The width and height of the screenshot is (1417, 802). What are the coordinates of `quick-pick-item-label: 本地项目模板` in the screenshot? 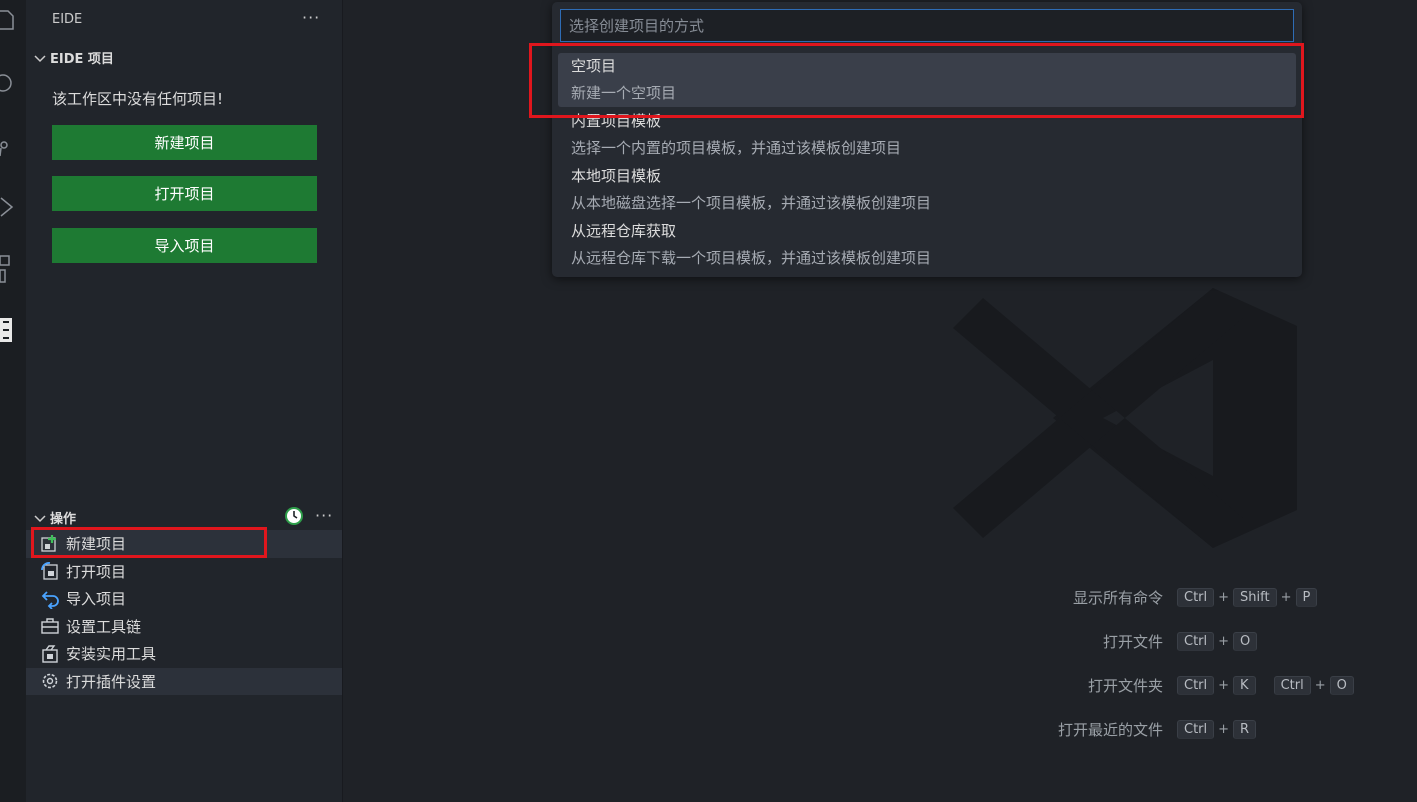 It's located at (616, 176).